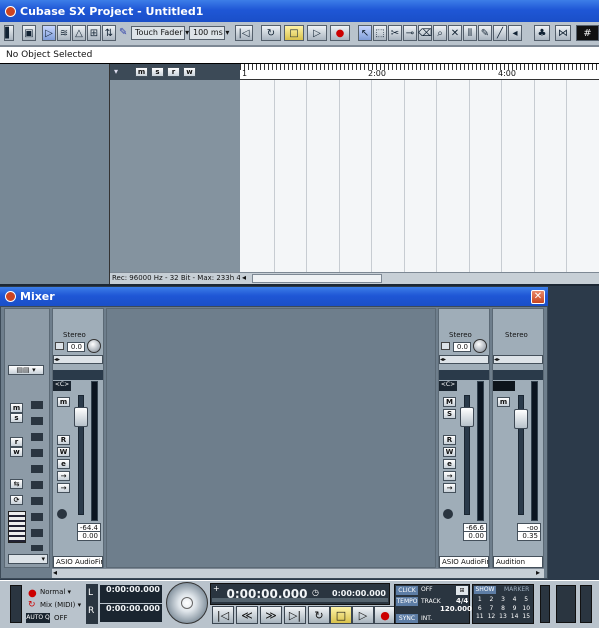  Describe the element at coordinates (515, 617) in the screenshot. I see `marker-14: 14` at that location.